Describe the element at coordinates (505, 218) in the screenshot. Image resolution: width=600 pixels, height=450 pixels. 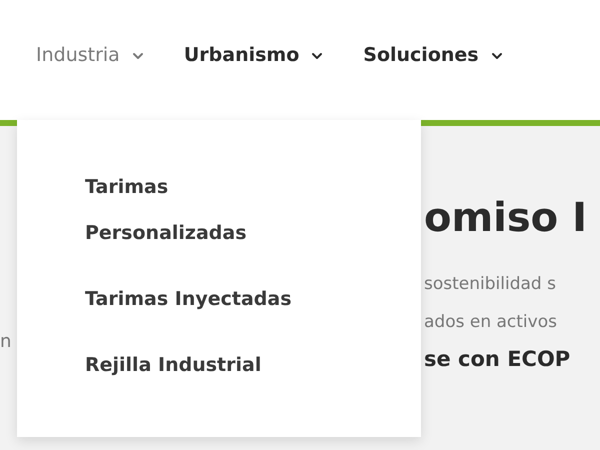
I see `page-heading: omiso I` at that location.